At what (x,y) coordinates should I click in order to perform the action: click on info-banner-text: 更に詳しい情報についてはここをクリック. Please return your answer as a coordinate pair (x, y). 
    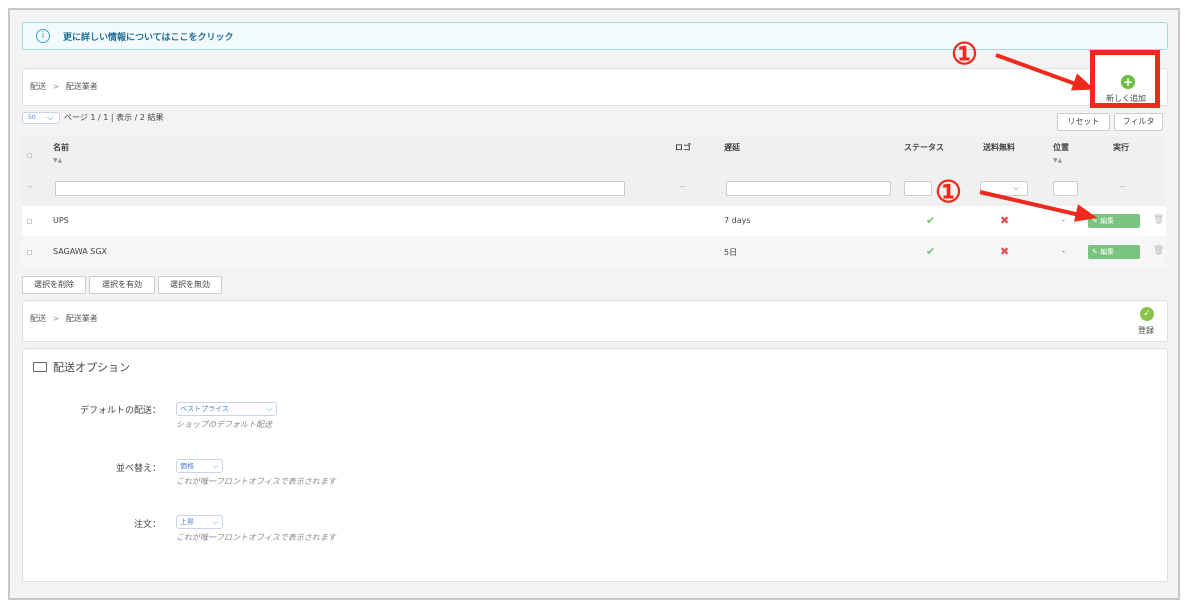
    Looking at the image, I should click on (148, 38).